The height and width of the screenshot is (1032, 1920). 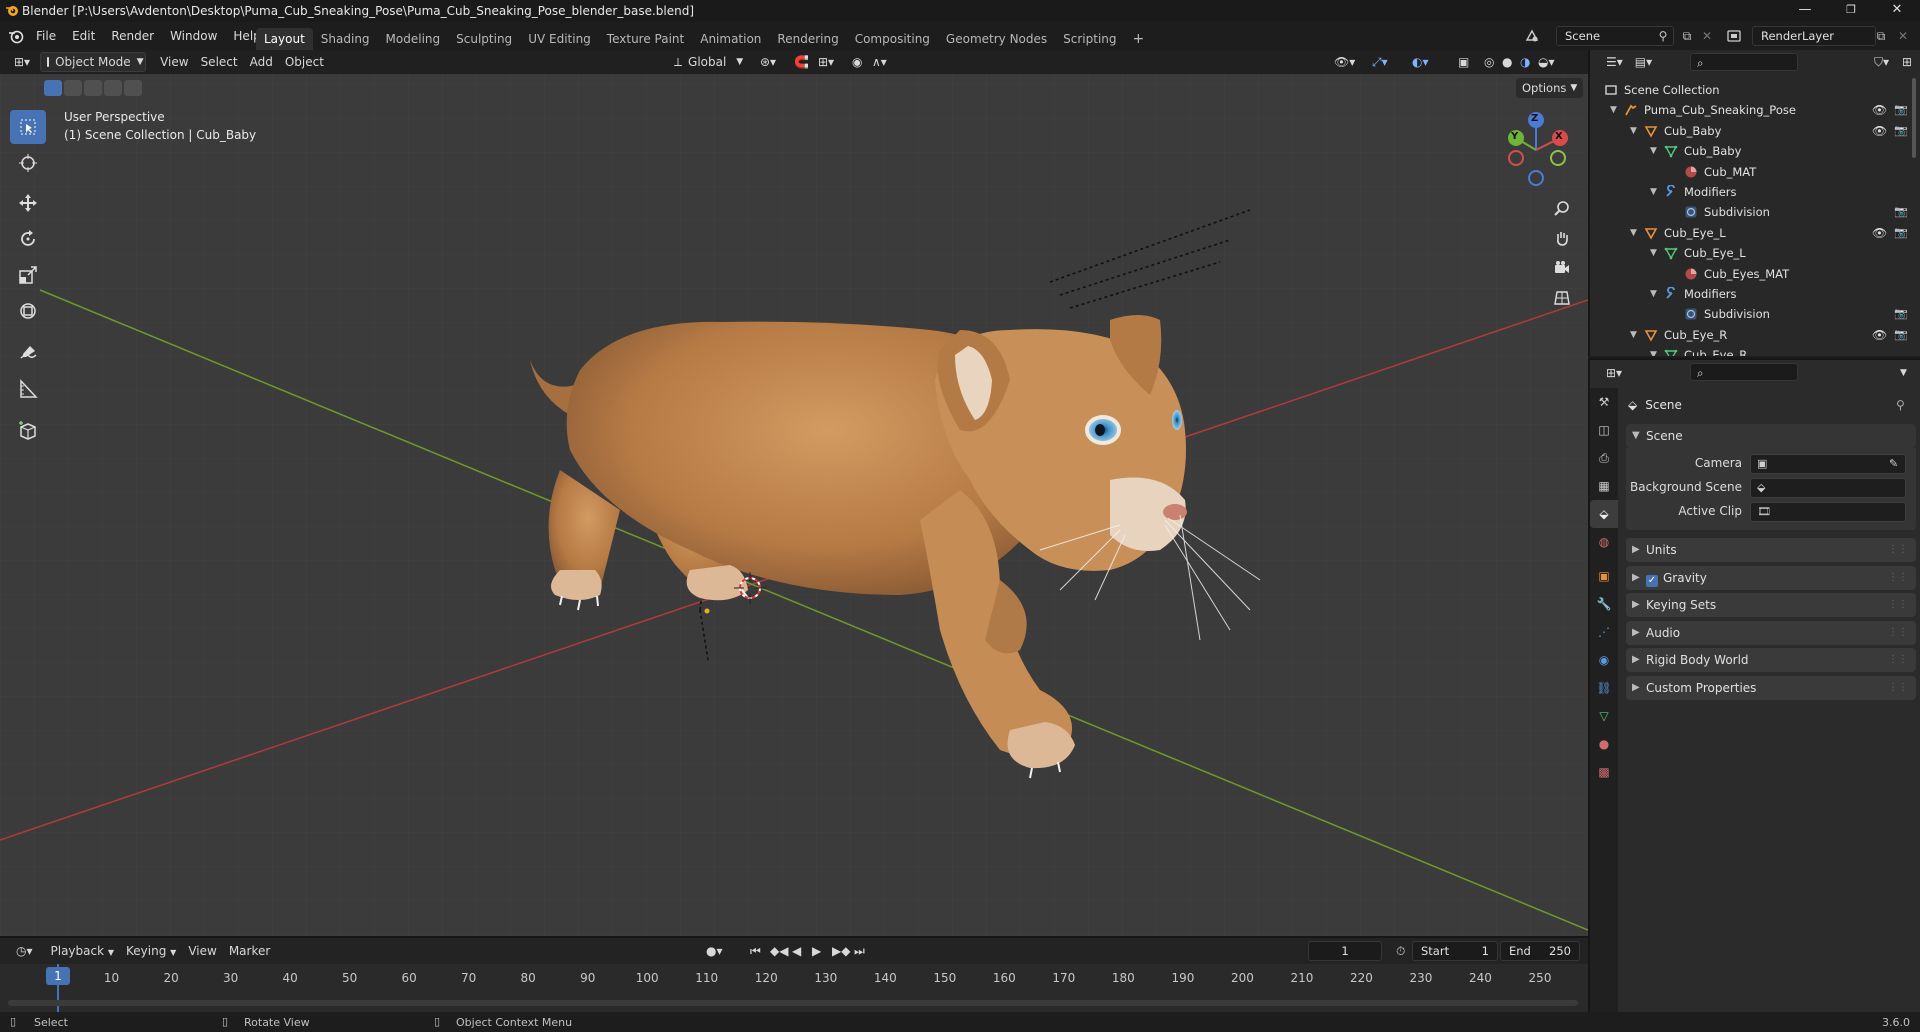 What do you see at coordinates (1755, 131) in the screenshot?
I see `outliner-row: ▼ Cub_Baby 👁 📷` at bounding box center [1755, 131].